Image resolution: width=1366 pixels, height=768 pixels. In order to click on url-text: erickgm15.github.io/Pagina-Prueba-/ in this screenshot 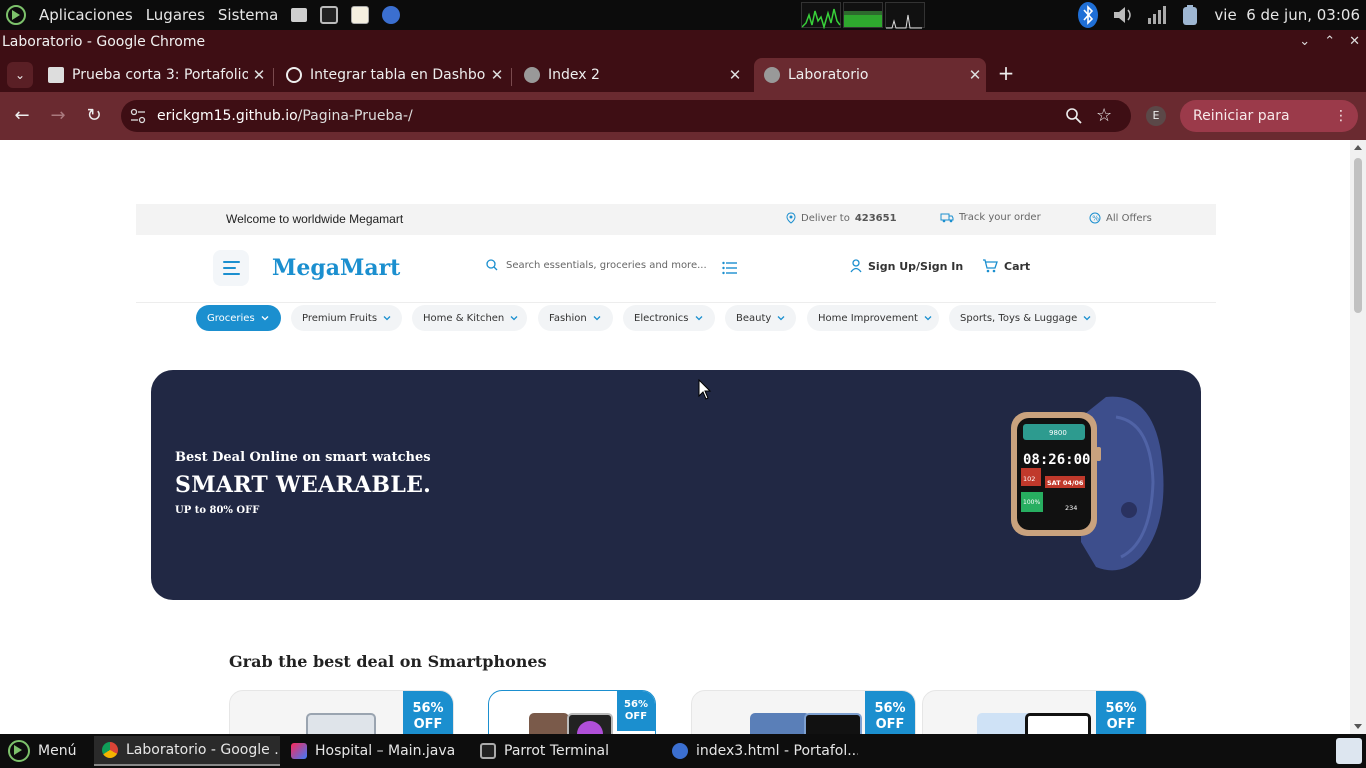, I will do `click(285, 116)`.